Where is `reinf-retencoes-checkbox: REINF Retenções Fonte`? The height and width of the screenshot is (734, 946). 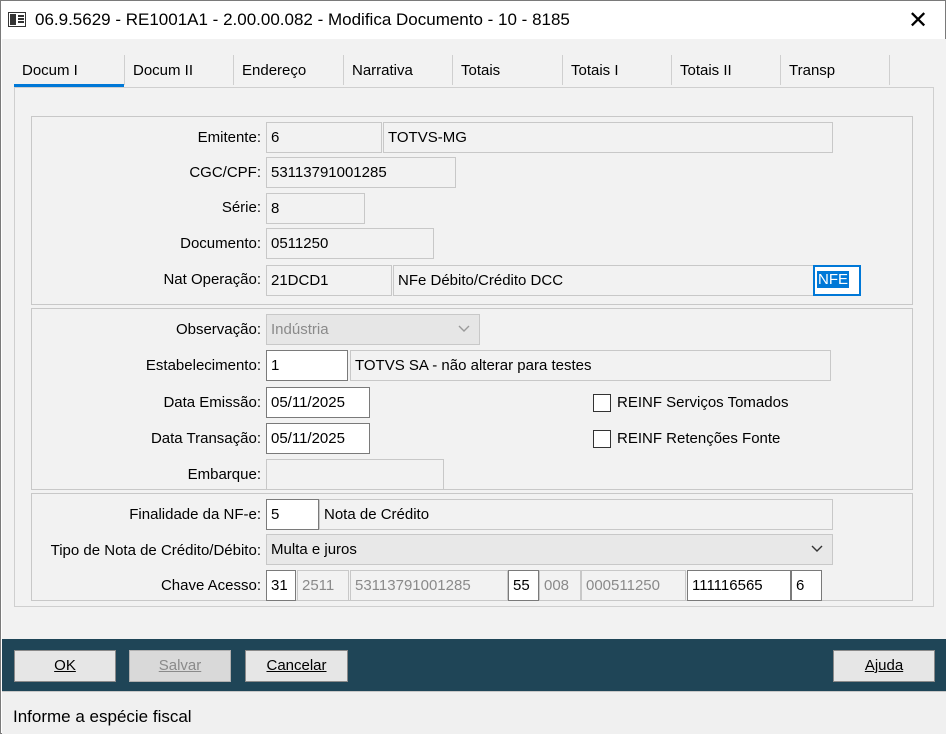
reinf-retencoes-checkbox: REINF Retenções Fonte is located at coordinates (703, 439).